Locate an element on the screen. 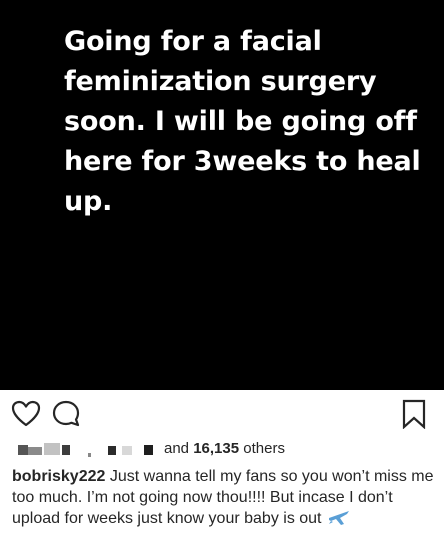 The image size is (444, 540). save-button is located at coordinates (414, 414).